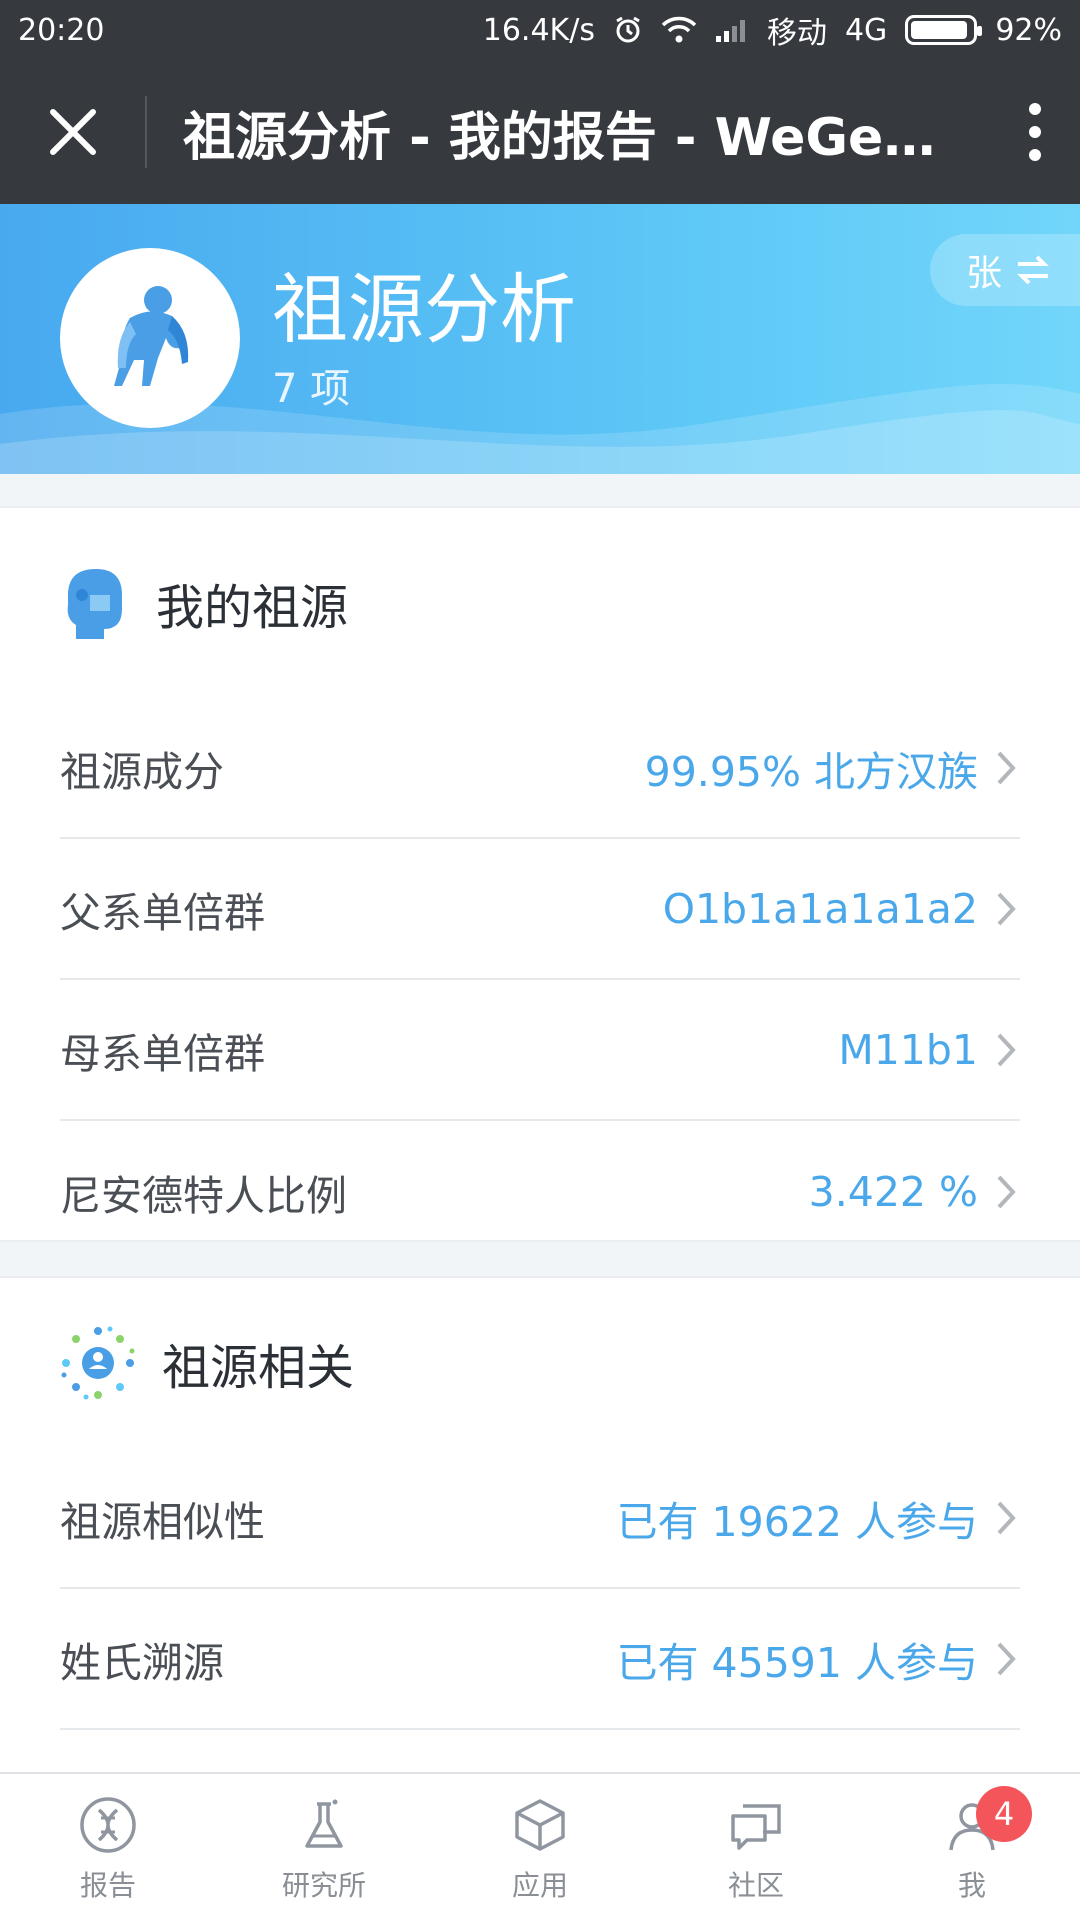  I want to click on row-label: 祖源相似性, so click(162, 1521).